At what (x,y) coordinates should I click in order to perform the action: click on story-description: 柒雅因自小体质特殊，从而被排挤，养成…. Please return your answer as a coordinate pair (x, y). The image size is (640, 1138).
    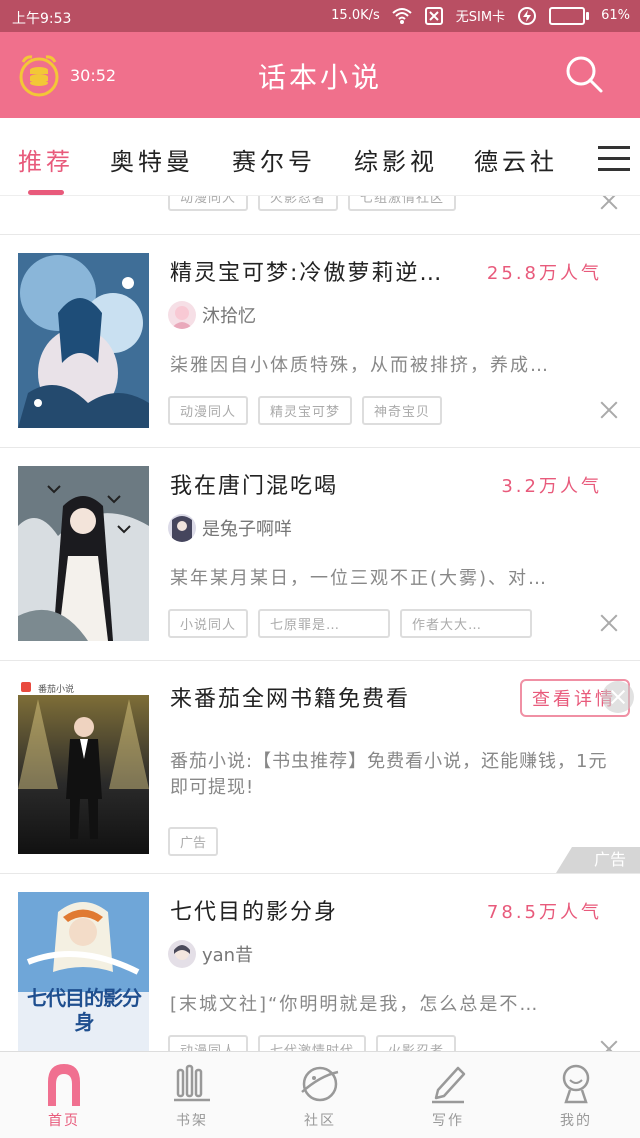
    Looking at the image, I should click on (360, 365).